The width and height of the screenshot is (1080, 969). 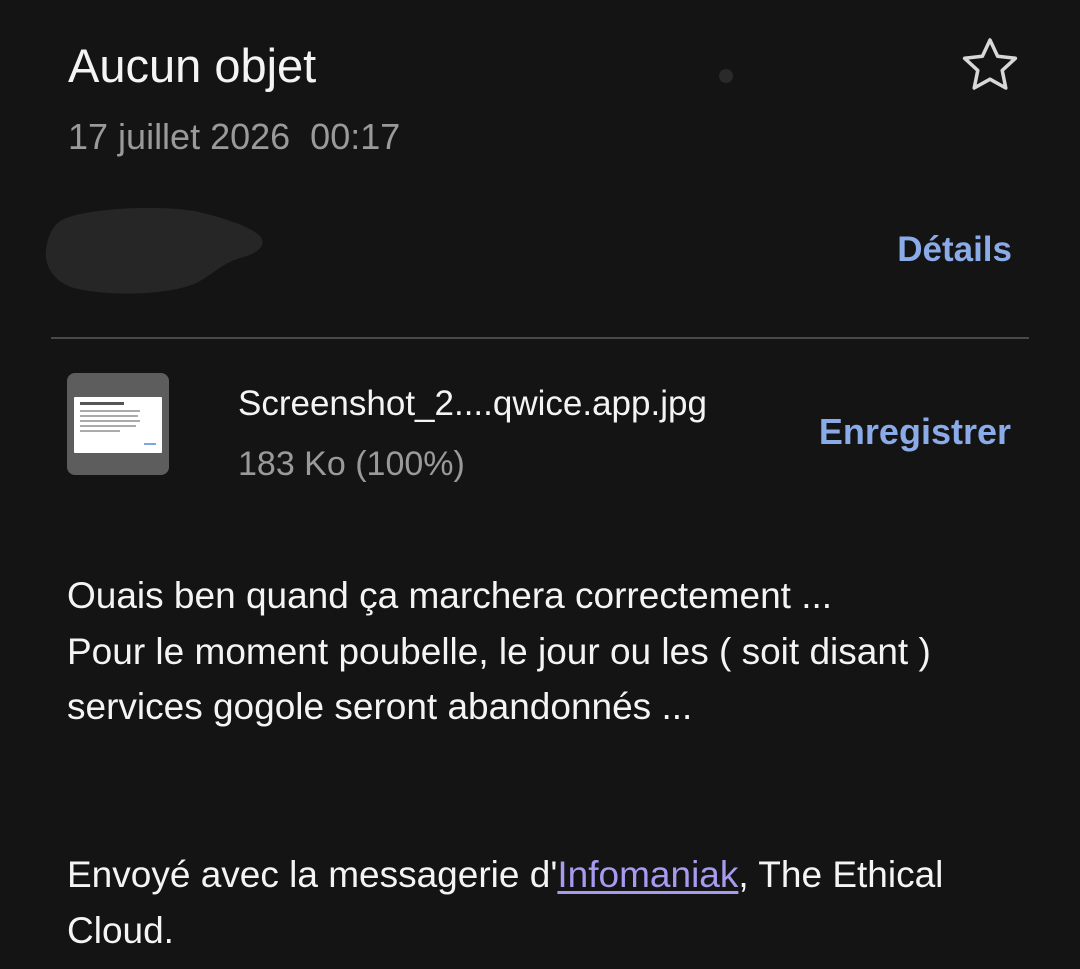 I want to click on attachment-file-name: Screenshot_2....qwice.app.jpg, so click(x=472, y=404).